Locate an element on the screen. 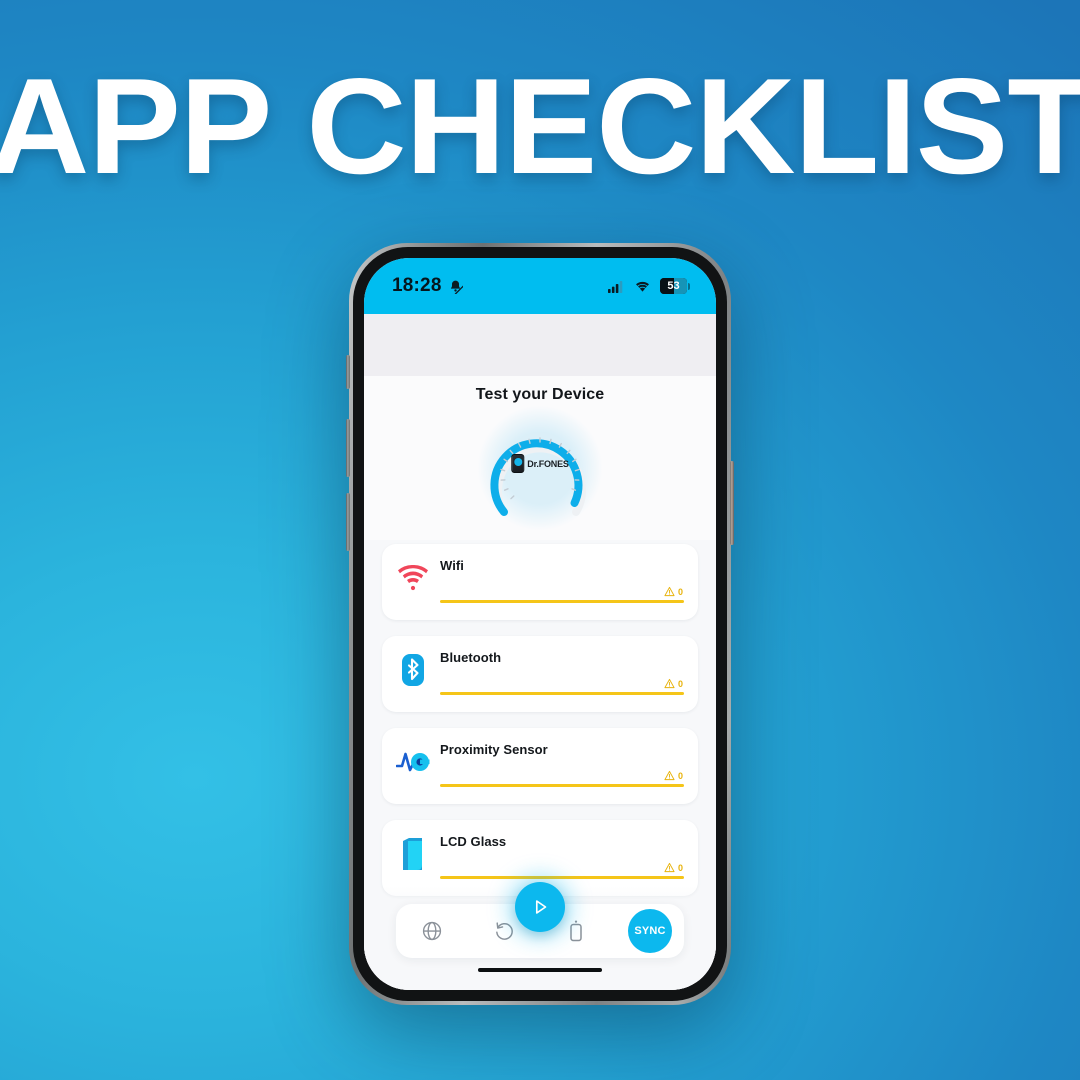  checklist-item-body: LCD Glass 0 is located at coordinates (562, 856).